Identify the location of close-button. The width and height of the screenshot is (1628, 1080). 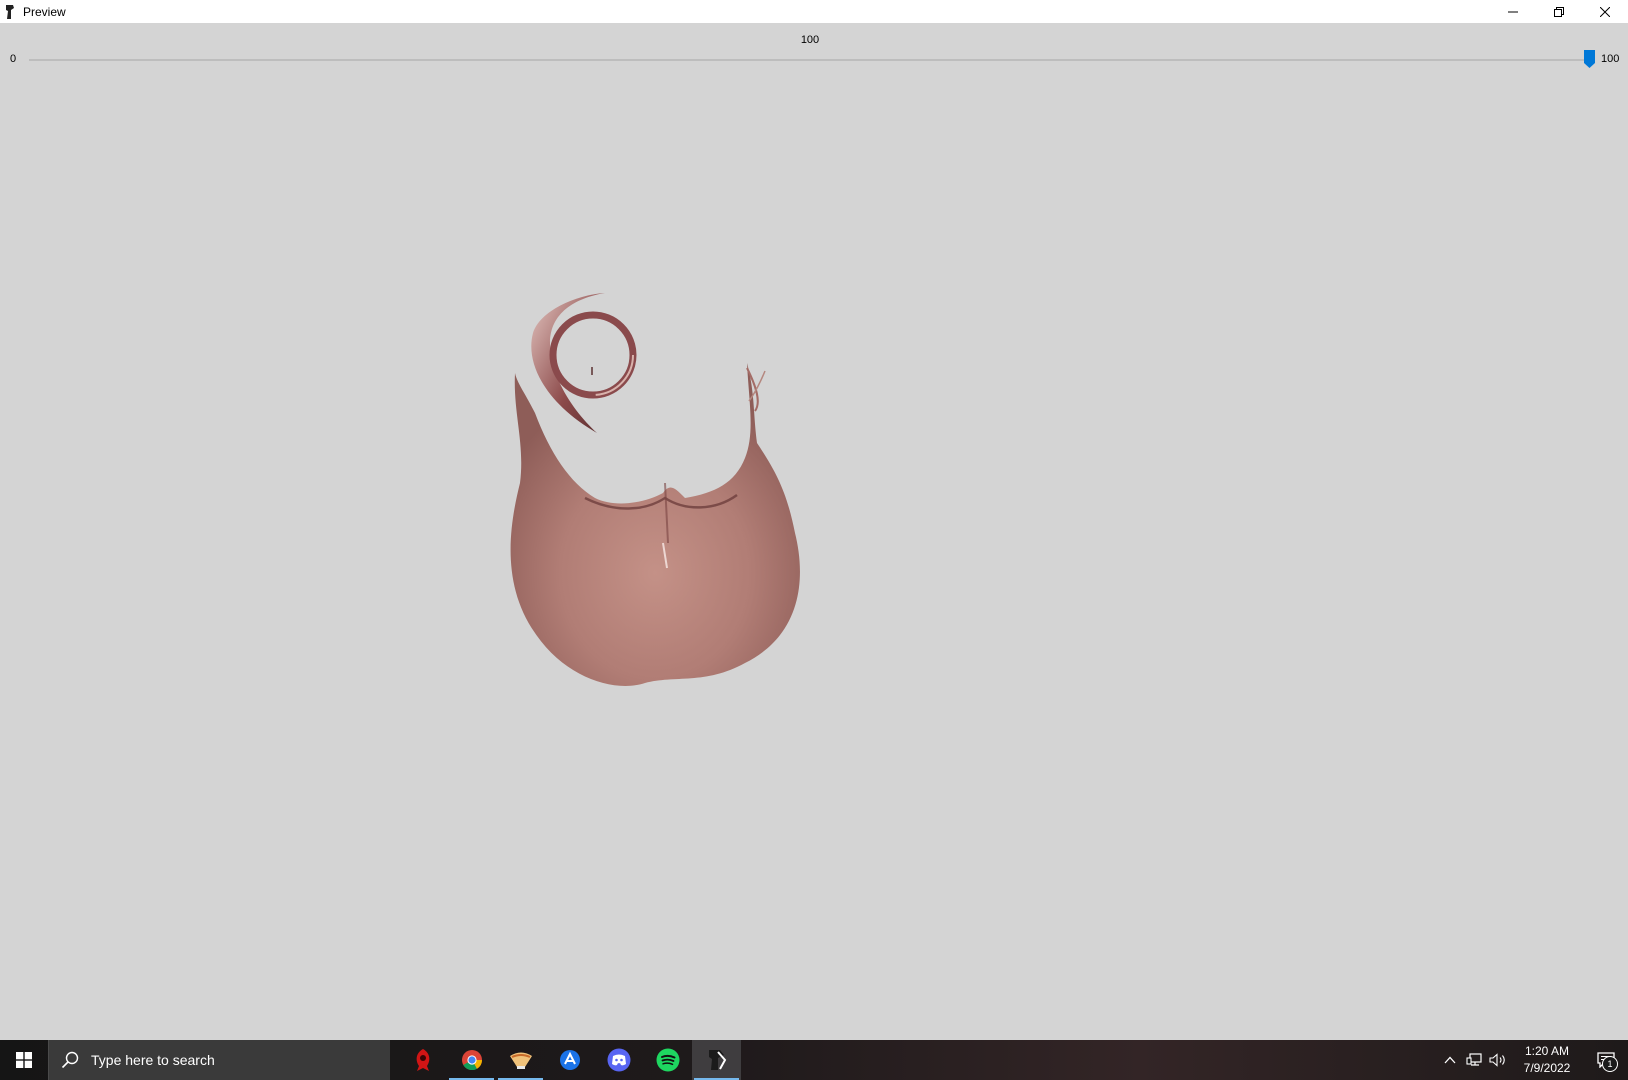
(1605, 11).